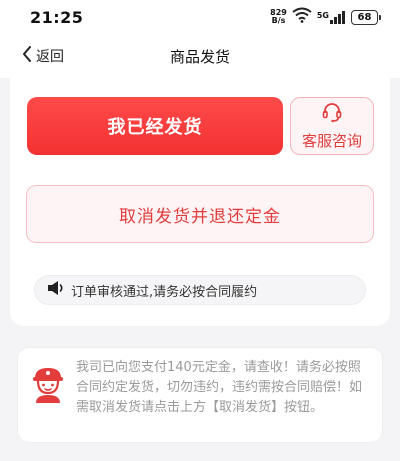 The width and height of the screenshot is (400, 461). I want to click on courier-avatar-icon, so click(48, 398).